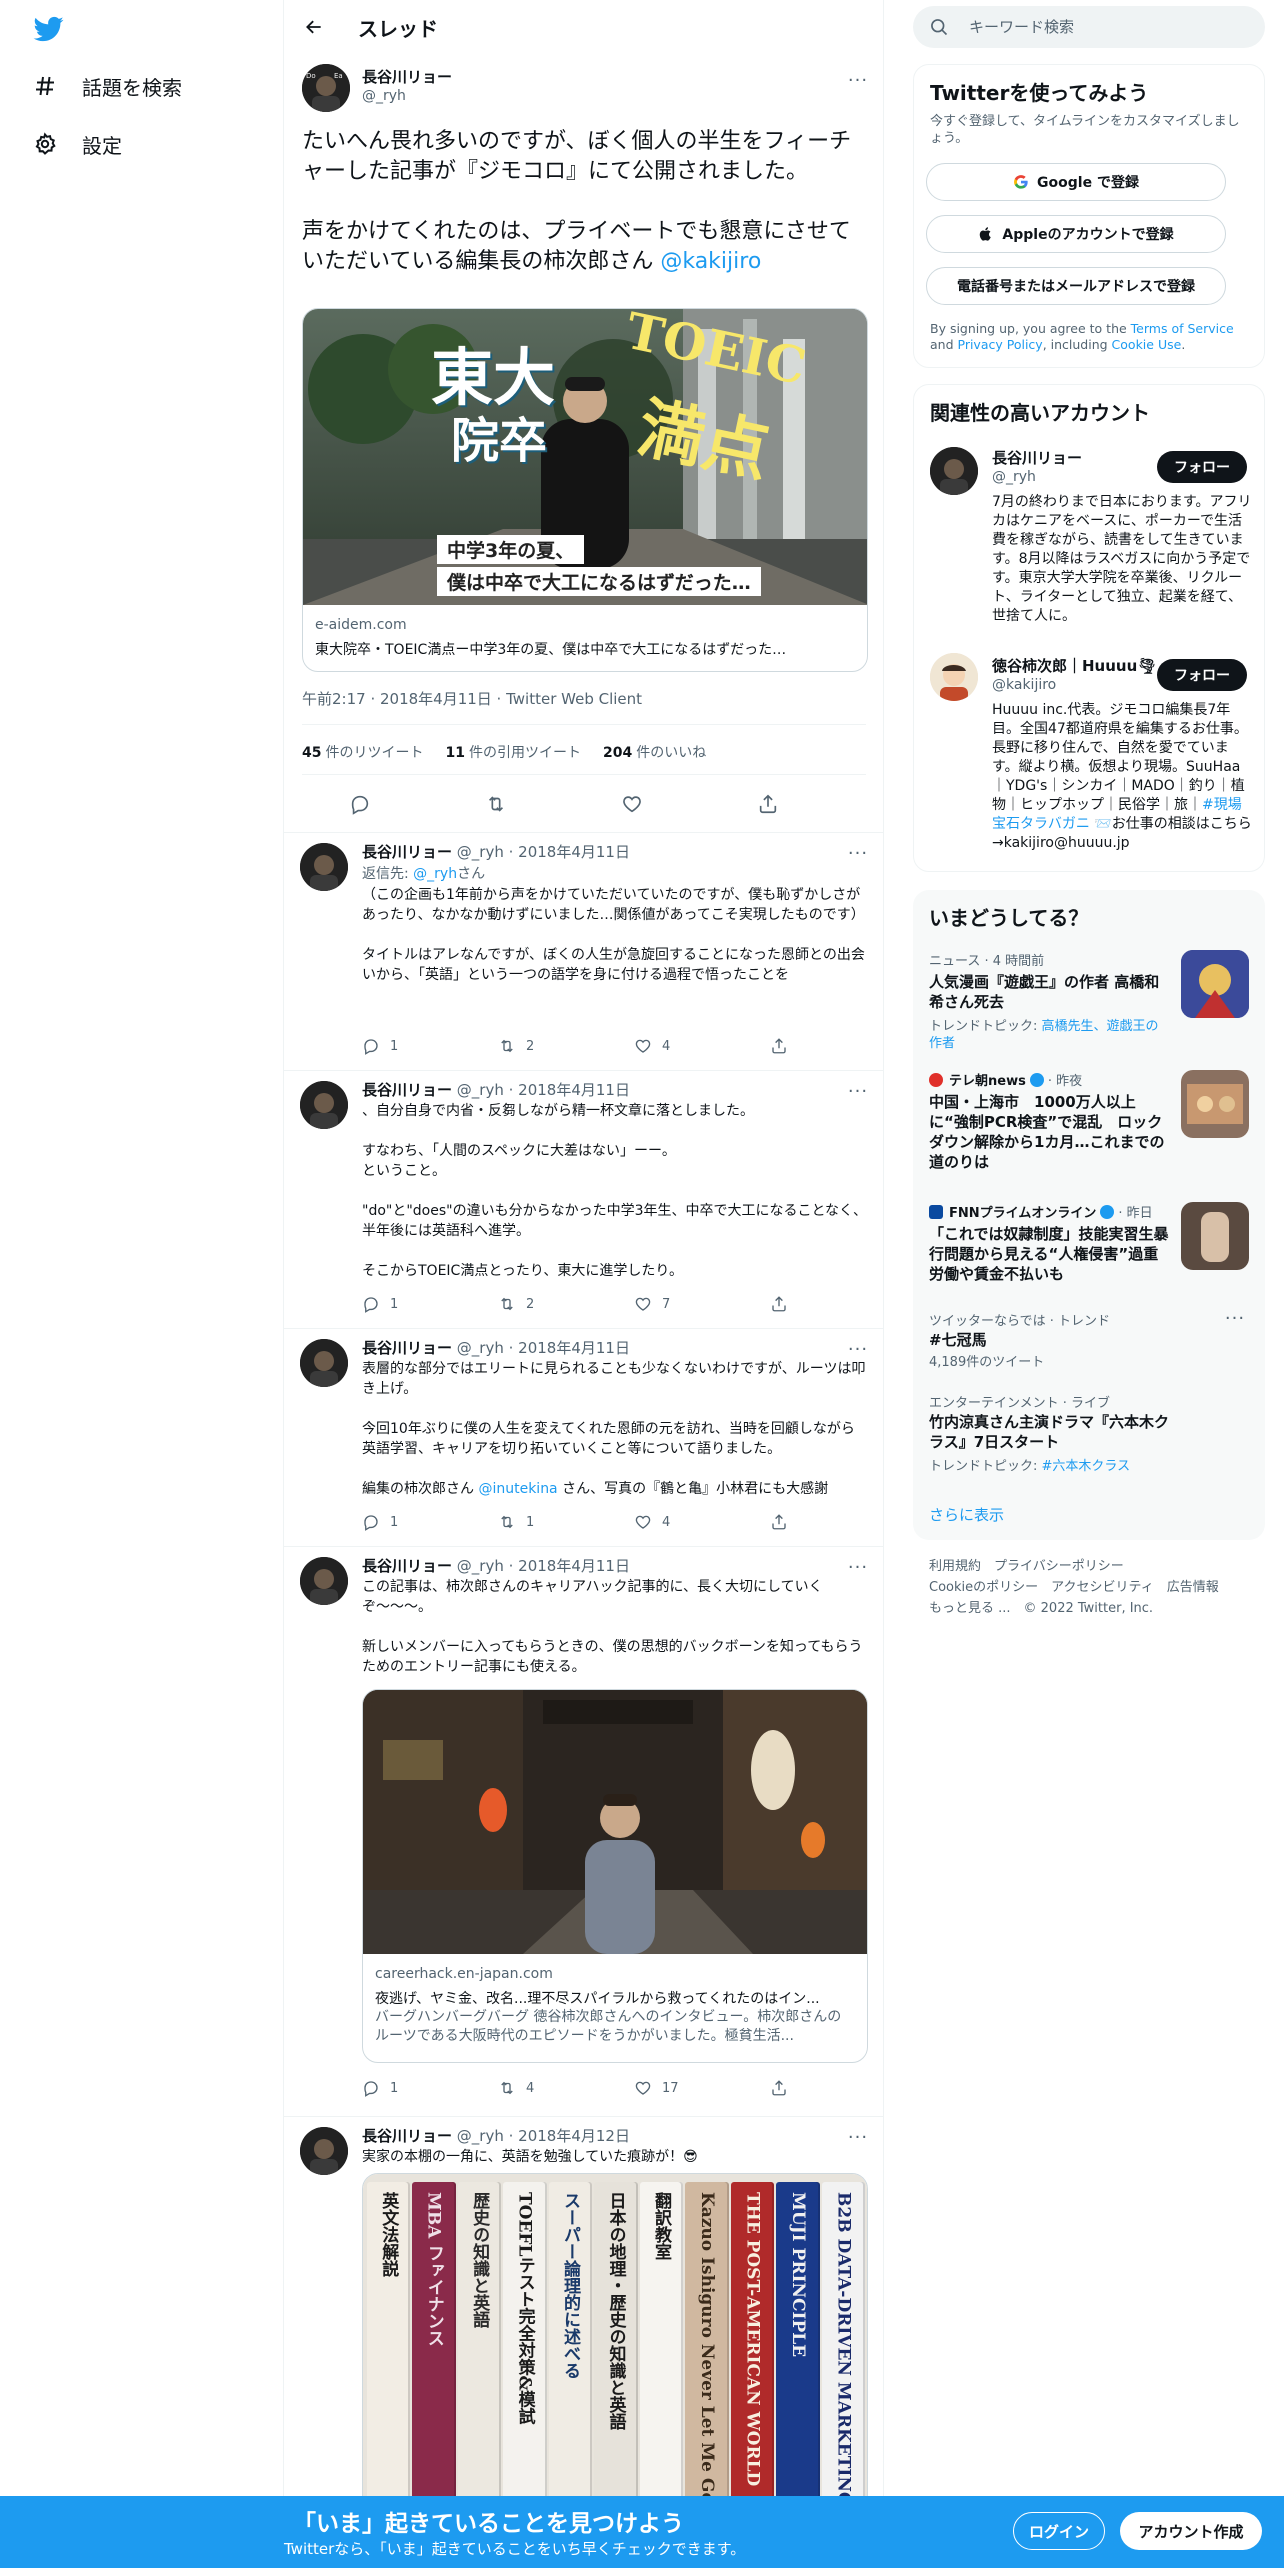  I want to click on phone-email-signup-button: 電話番号またはメールアドレスで登録, so click(1076, 286).